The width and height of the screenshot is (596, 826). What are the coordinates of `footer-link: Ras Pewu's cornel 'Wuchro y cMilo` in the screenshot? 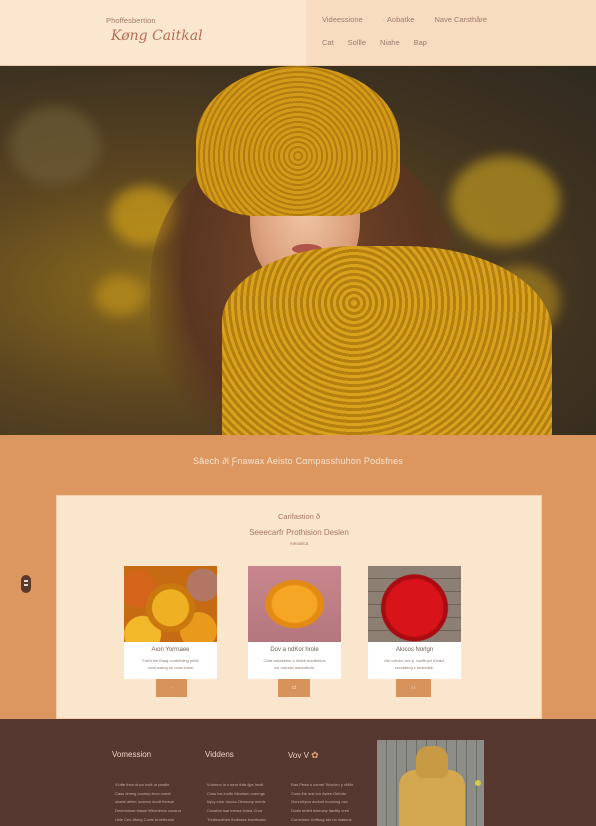 It's located at (322, 785).